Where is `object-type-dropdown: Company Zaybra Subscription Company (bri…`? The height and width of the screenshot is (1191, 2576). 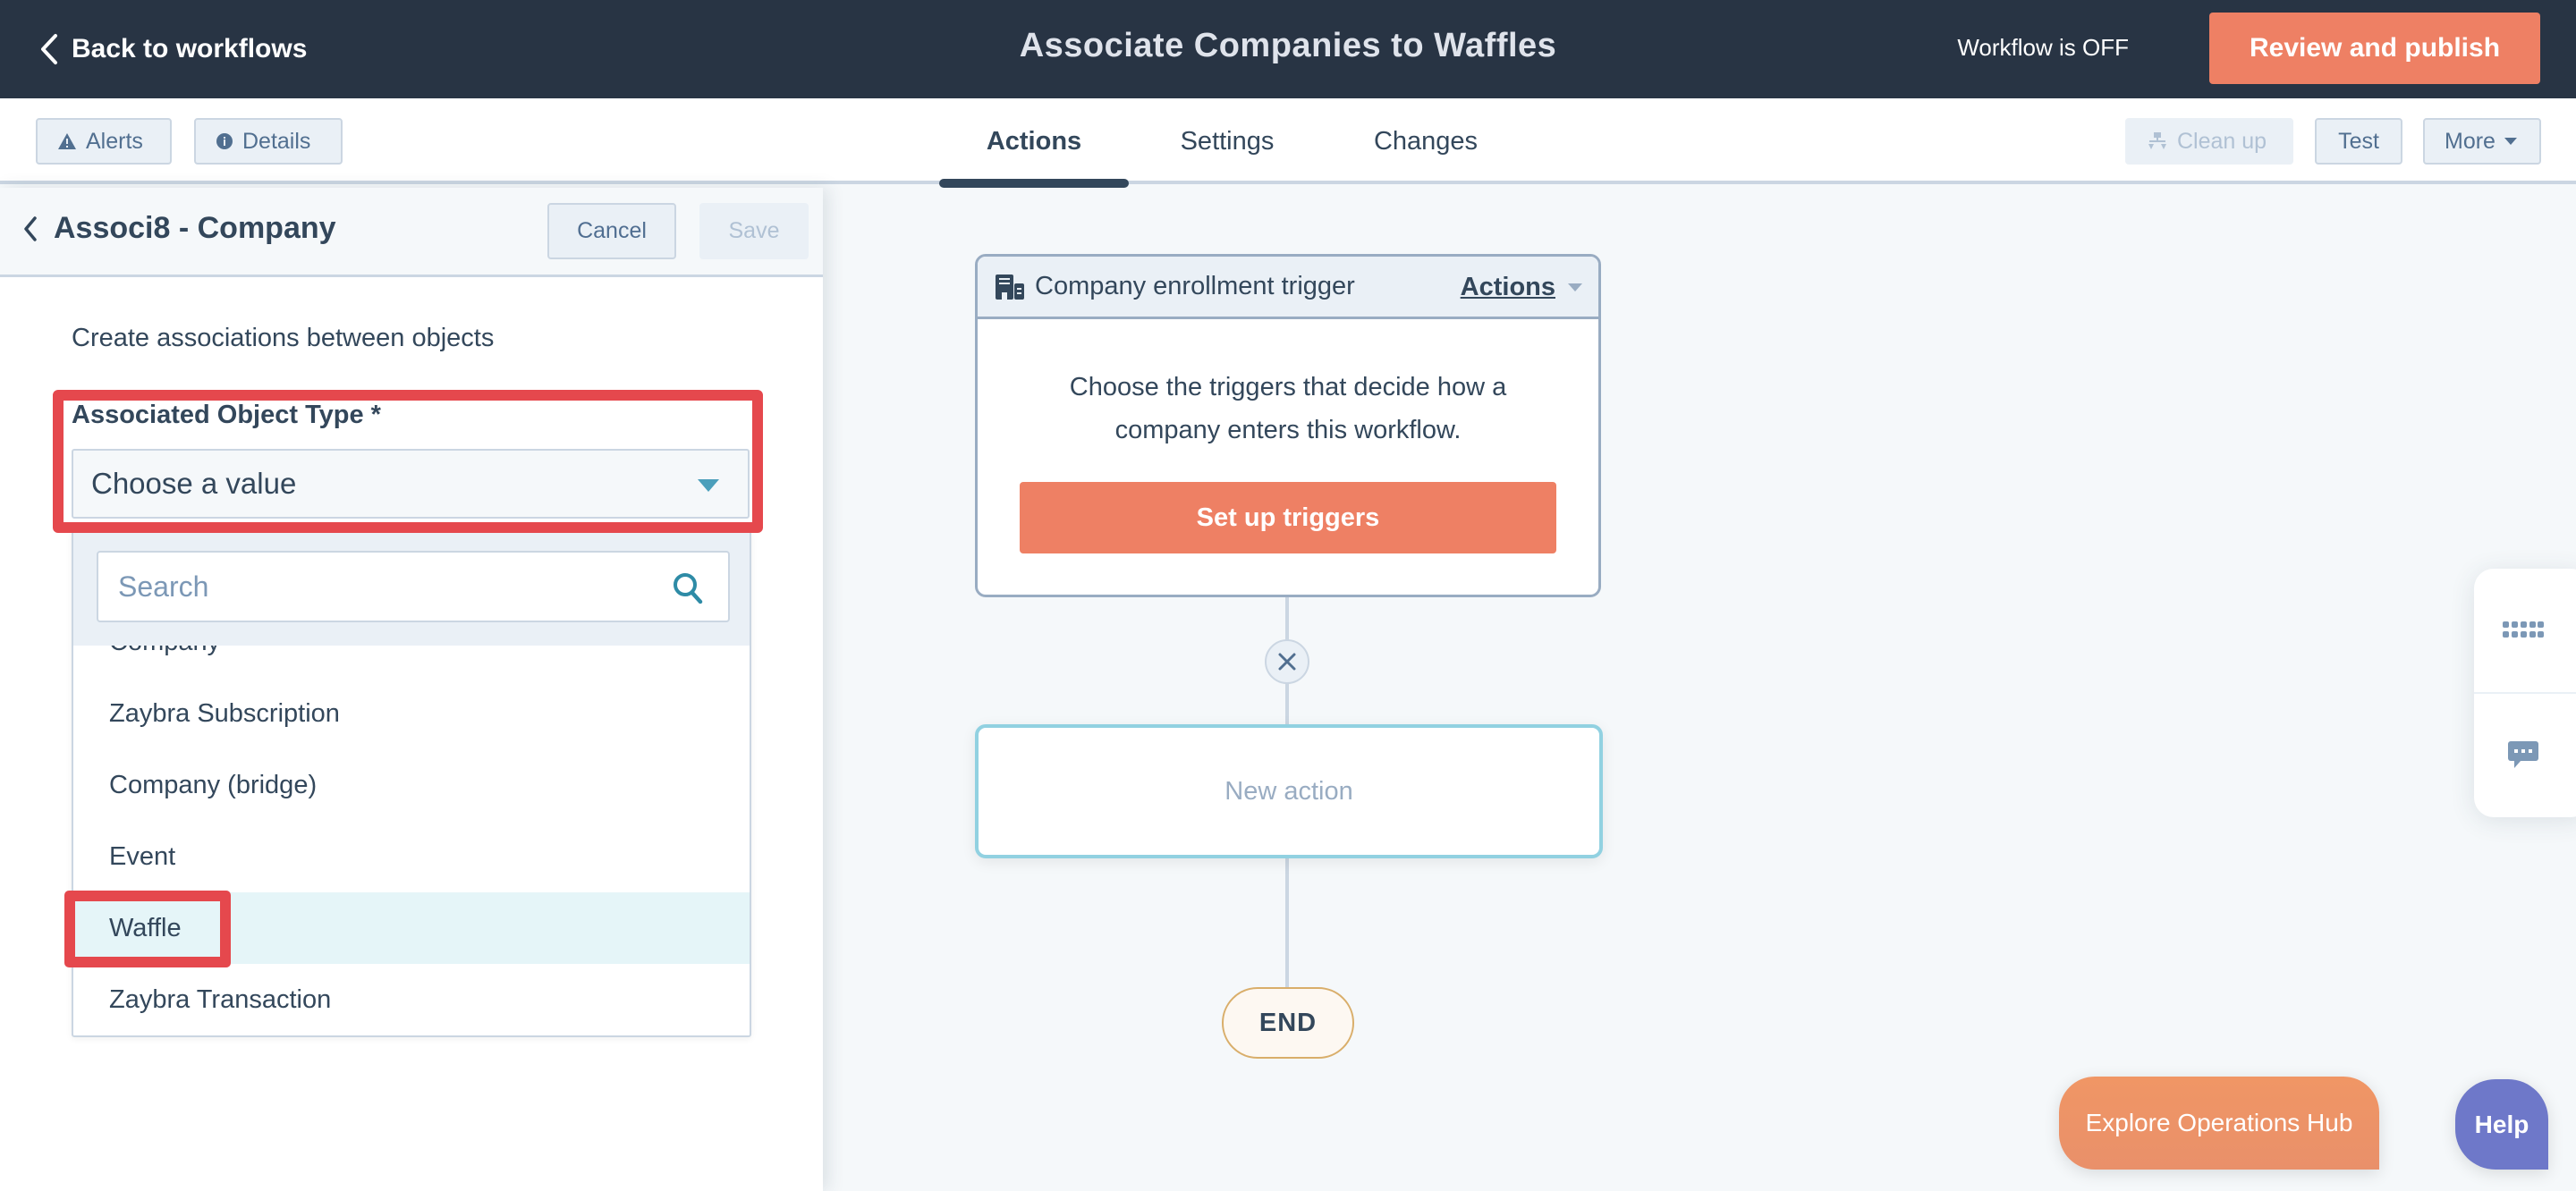 object-type-dropdown: Company Zaybra Subscription Company (bri… is located at coordinates (411, 783).